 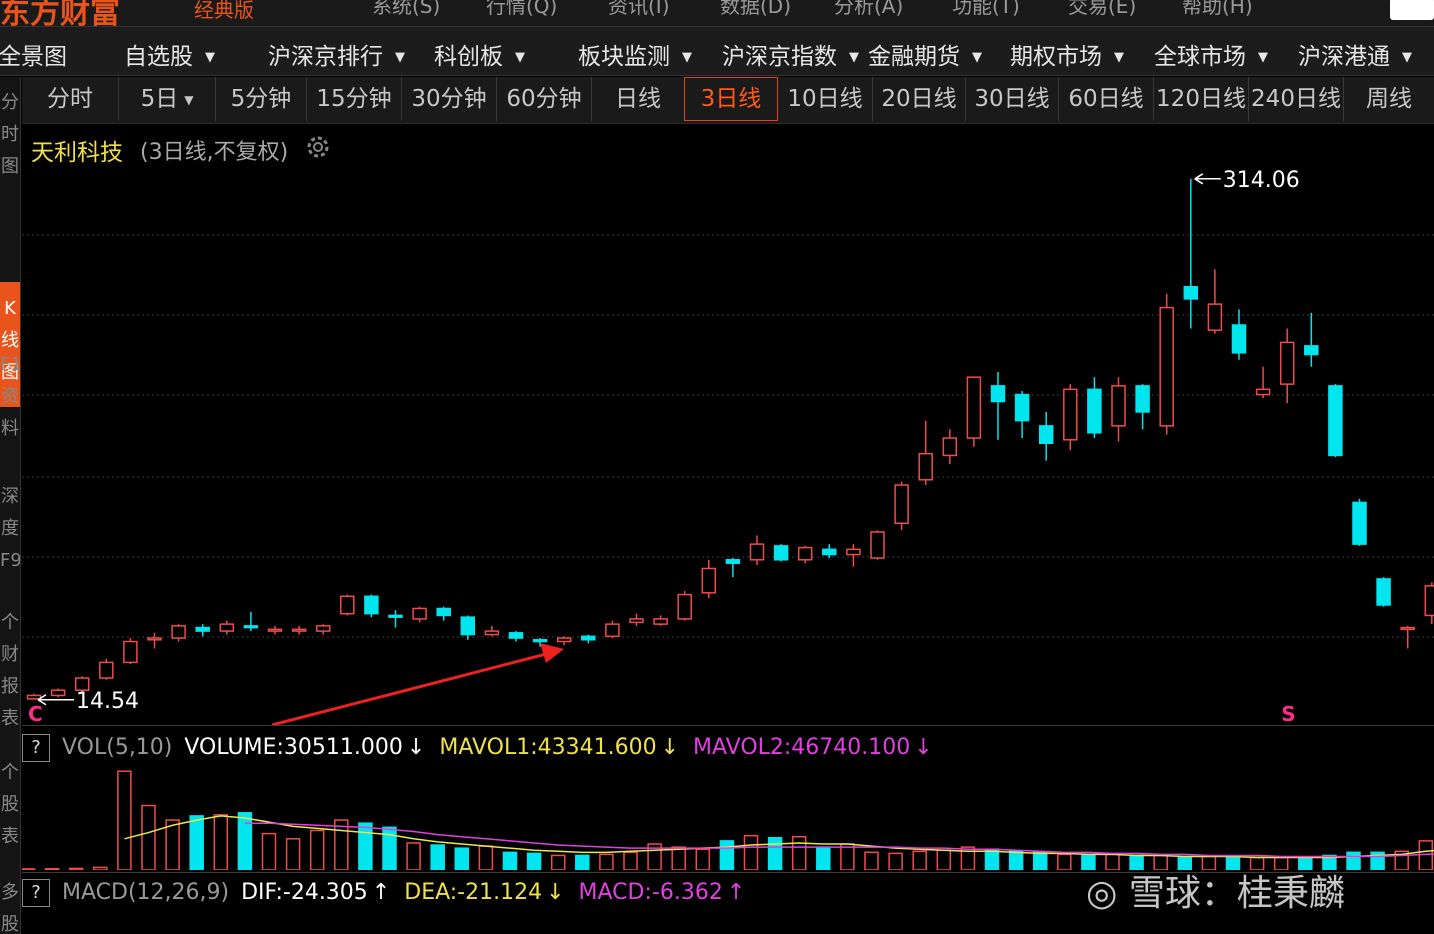 I want to click on nav-options: 期权市场 ▼, so click(x=1067, y=54).